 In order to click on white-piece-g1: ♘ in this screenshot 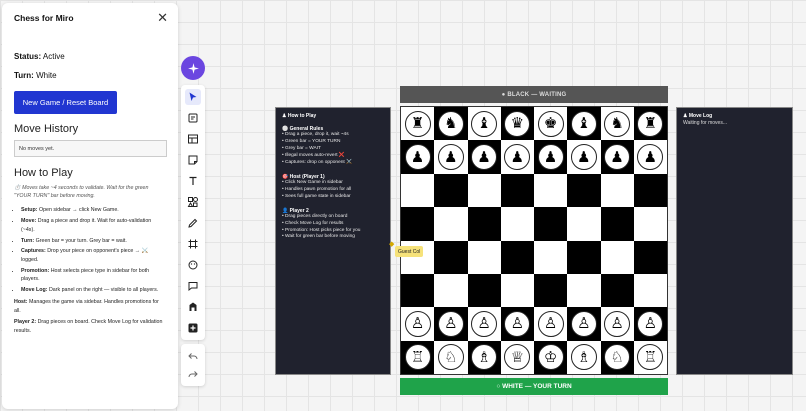, I will do `click(617, 357)`.